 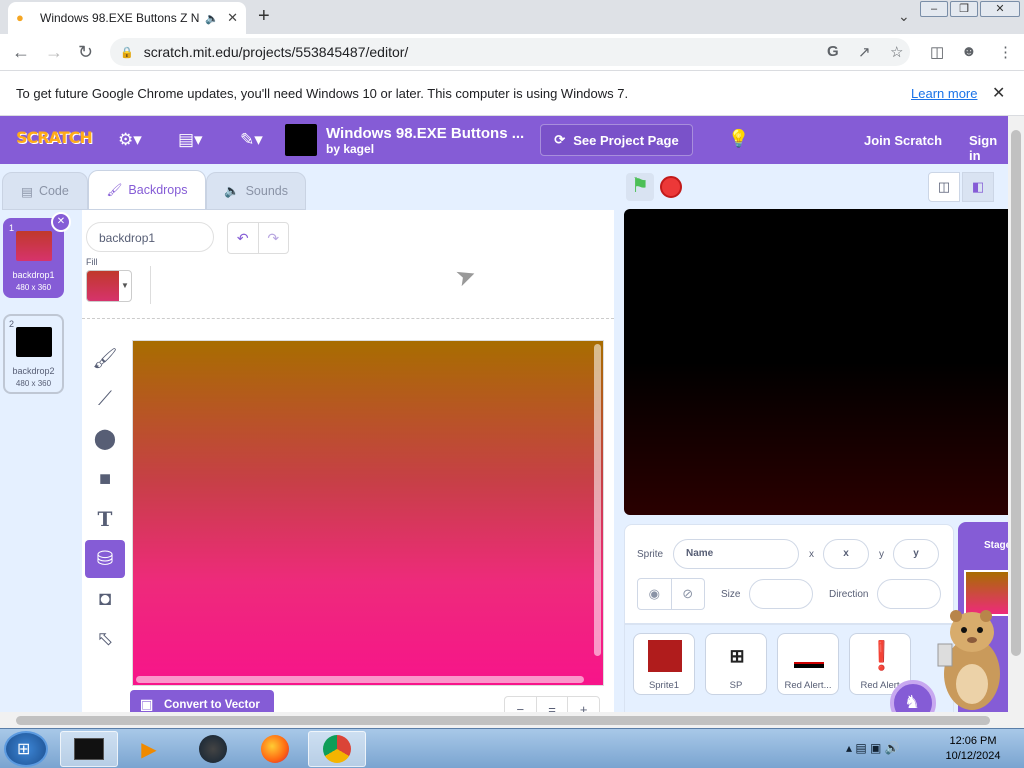 What do you see at coordinates (105, 439) in the screenshot?
I see `circle-tool-icon: ⬤` at bounding box center [105, 439].